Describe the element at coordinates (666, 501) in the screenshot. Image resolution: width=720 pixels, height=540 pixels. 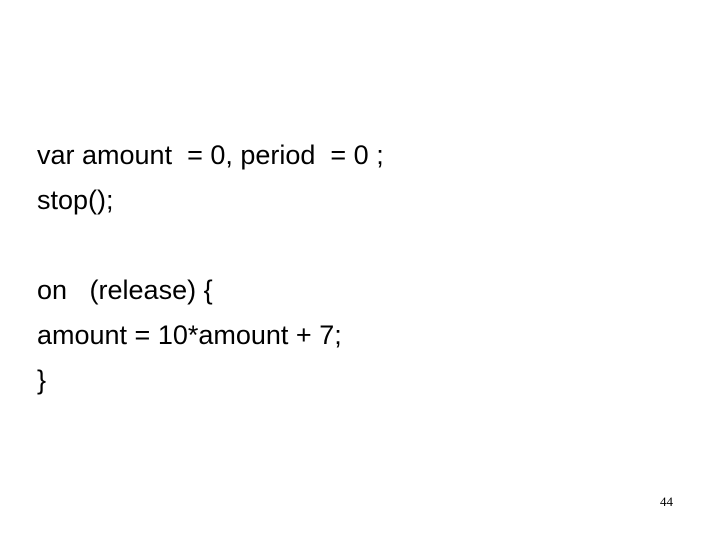
I see `page-number: 44` at that location.